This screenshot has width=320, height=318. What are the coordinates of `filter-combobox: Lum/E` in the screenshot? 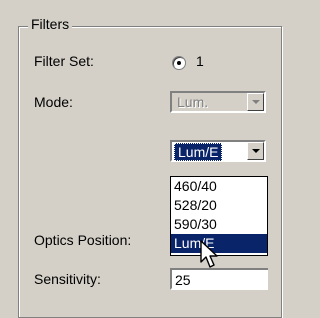 It's located at (218, 151).